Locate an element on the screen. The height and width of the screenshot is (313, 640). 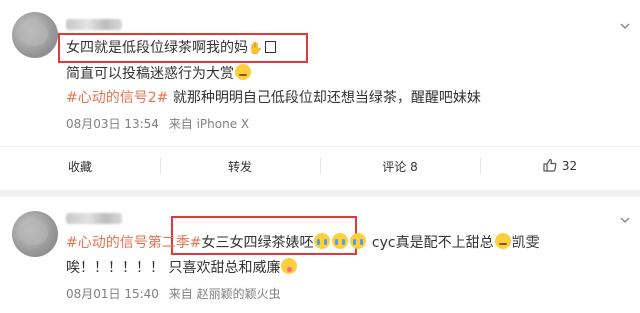
post-date: 08月03日 13:54 is located at coordinates (112, 124).